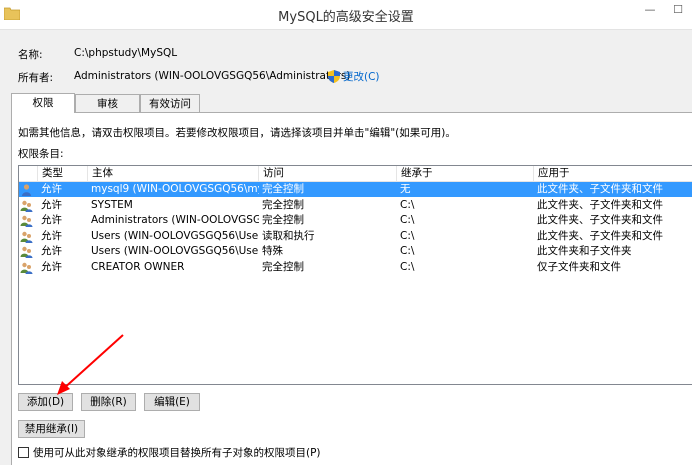 Image resolution: width=692 pixels, height=465 pixels. Describe the element at coordinates (405, 189) in the screenshot. I see `cell-inherited-from: 无` at that location.